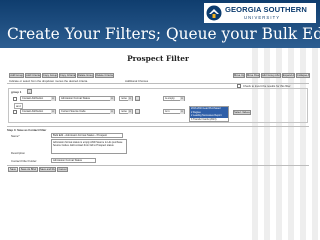  Describe the element at coordinates (47, 169) in the screenshot. I see `save-and-run-button: Save and Run` at that location.